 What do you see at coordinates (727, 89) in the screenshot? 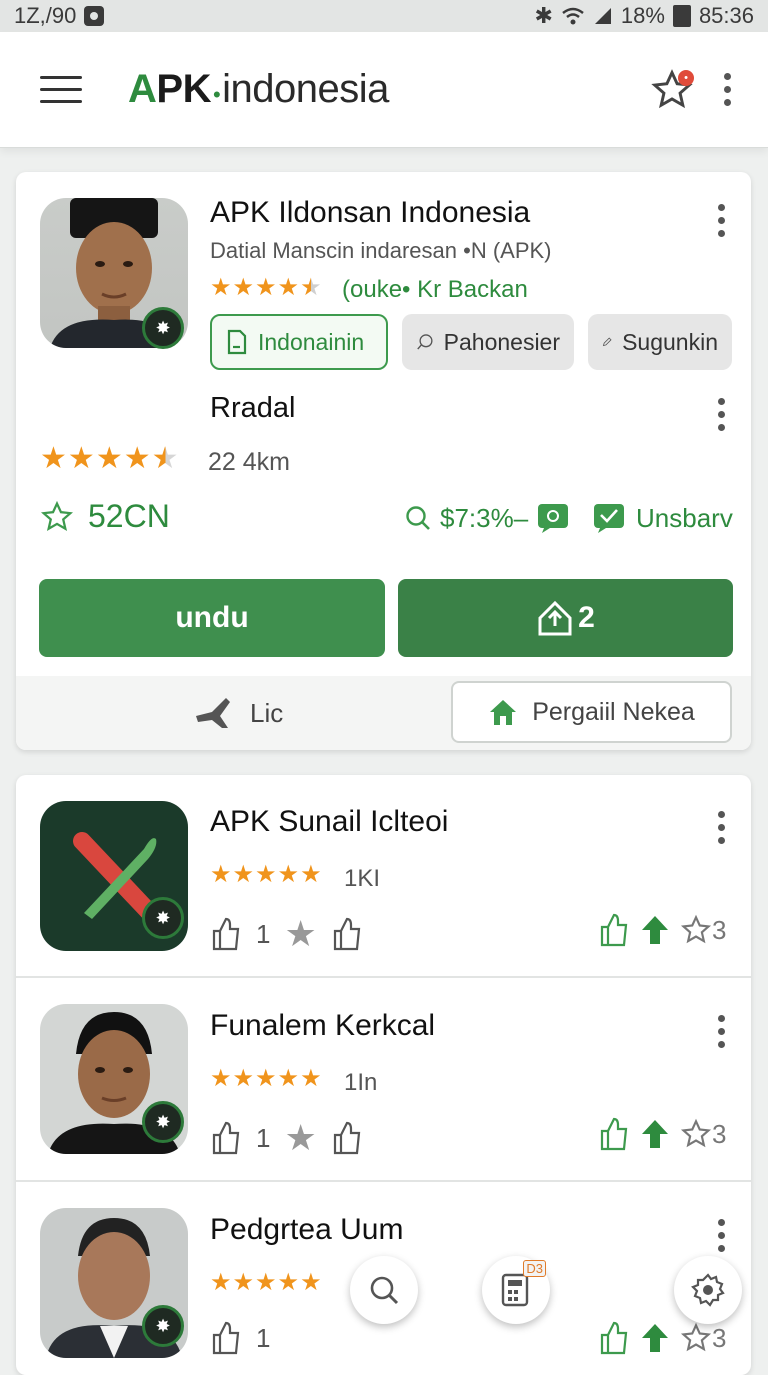
I see `overflow-menu-icon` at bounding box center [727, 89].